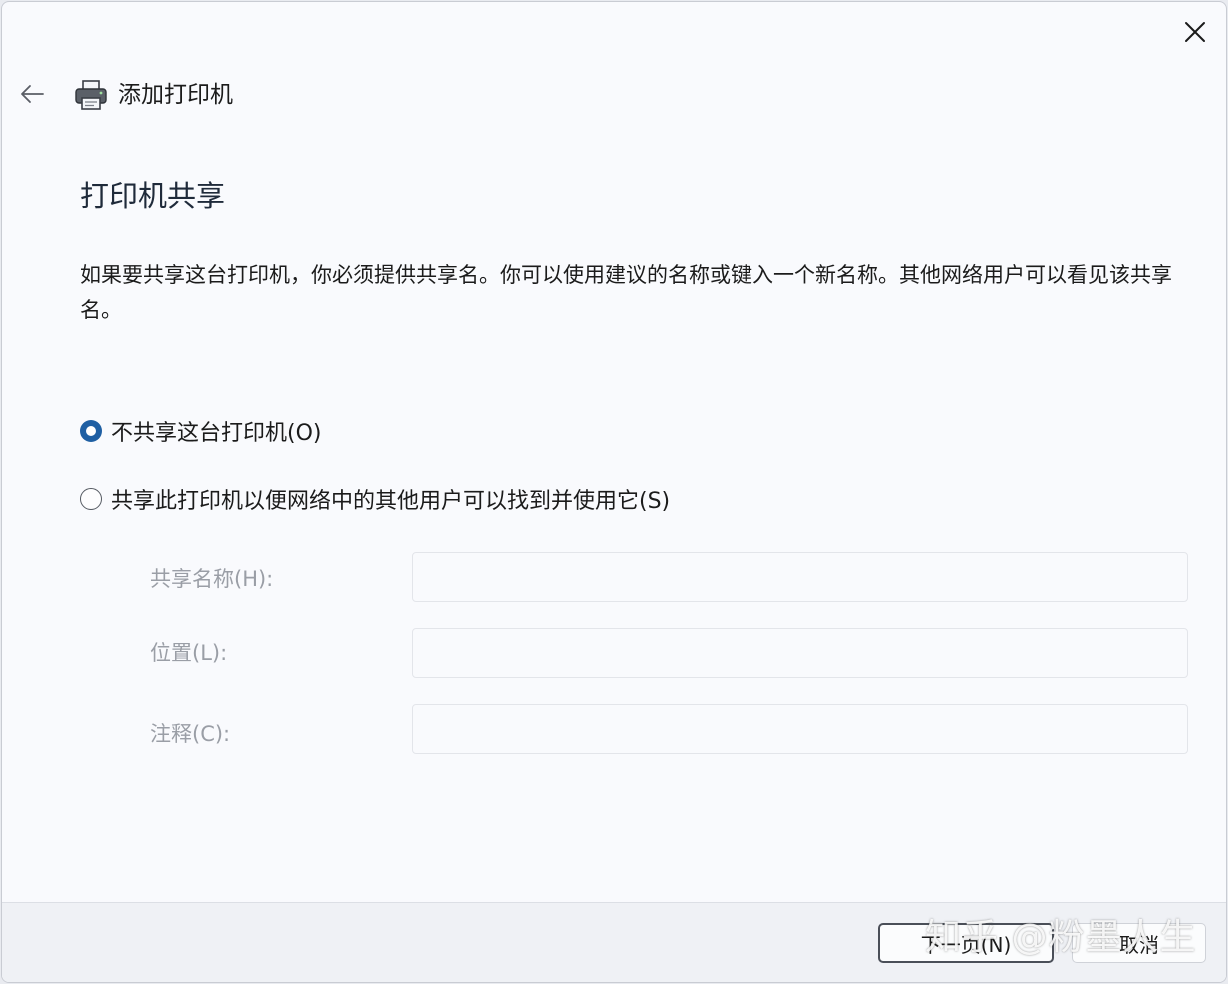 This screenshot has width=1228, height=984. I want to click on radio-do-not-share: 不共享这台打印机(O), so click(200, 431).